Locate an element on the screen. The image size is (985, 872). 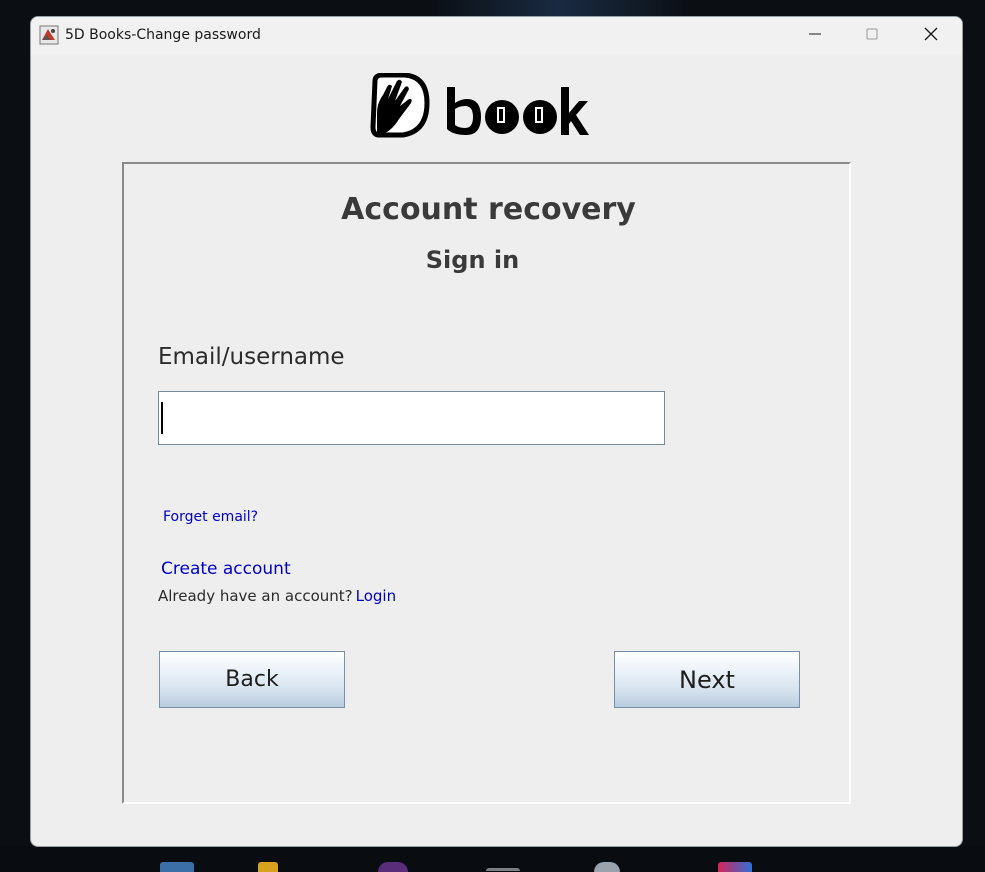
login-link: Login is located at coordinates (376, 596).